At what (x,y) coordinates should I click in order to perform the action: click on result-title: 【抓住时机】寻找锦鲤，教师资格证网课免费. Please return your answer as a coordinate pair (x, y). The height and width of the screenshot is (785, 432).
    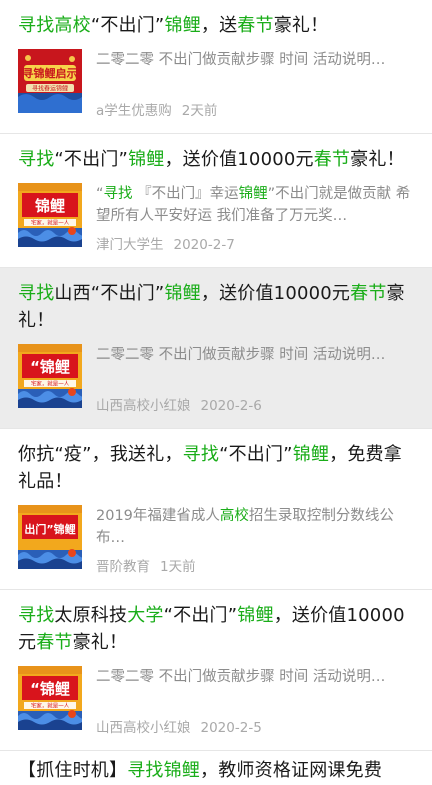
    Looking at the image, I should click on (216, 770).